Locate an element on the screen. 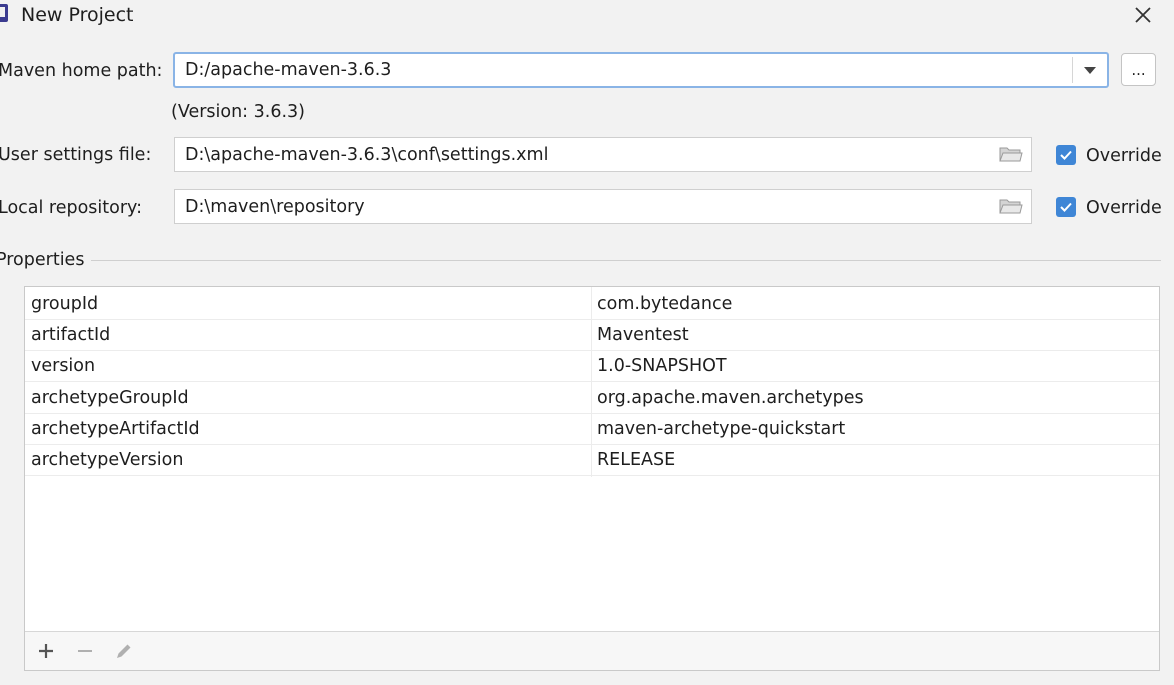  local-repository-override-checkbox is located at coordinates (1066, 207).